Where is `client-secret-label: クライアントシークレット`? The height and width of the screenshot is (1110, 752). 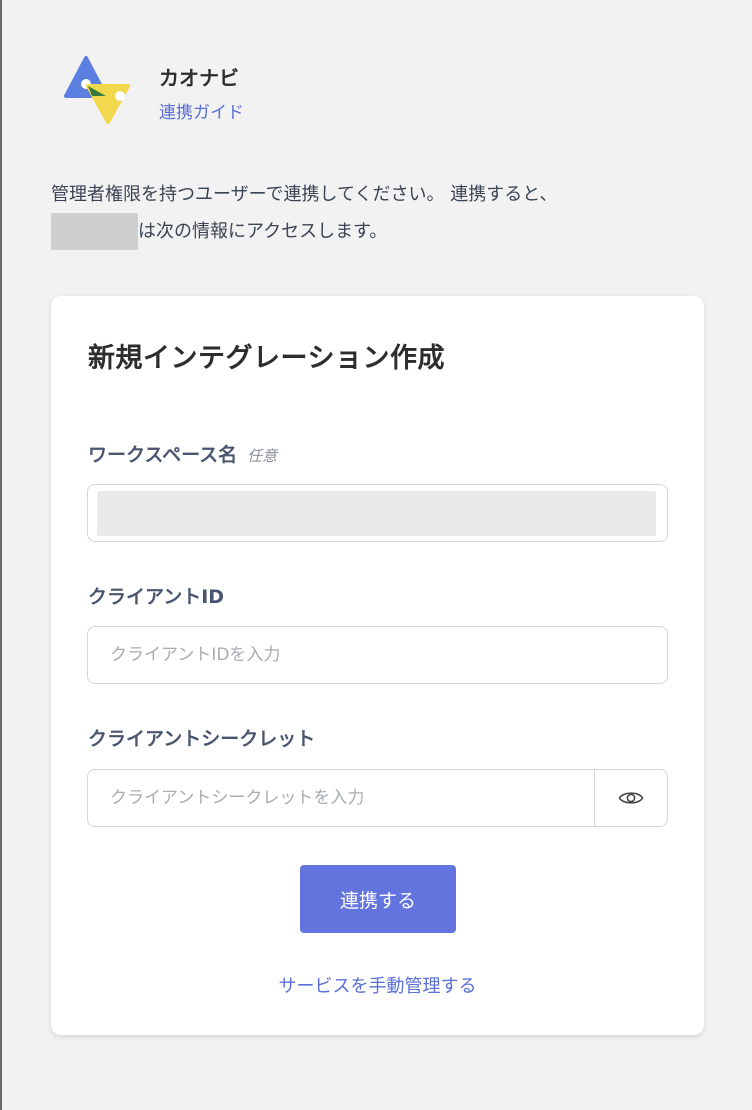
client-secret-label: クライアントシークレット is located at coordinates (202, 739).